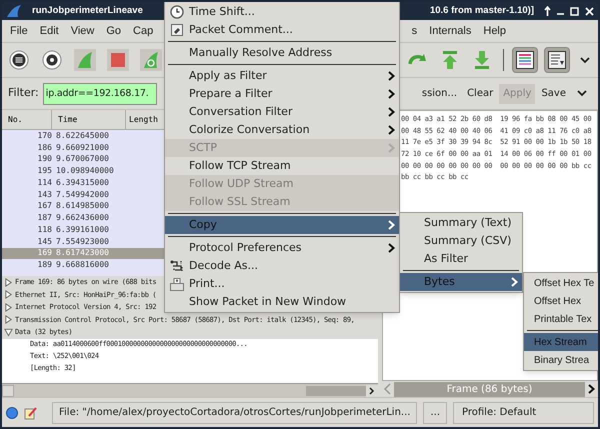 The width and height of the screenshot is (600, 429). I want to click on table-cell: 6.394315000, so click(82, 182).